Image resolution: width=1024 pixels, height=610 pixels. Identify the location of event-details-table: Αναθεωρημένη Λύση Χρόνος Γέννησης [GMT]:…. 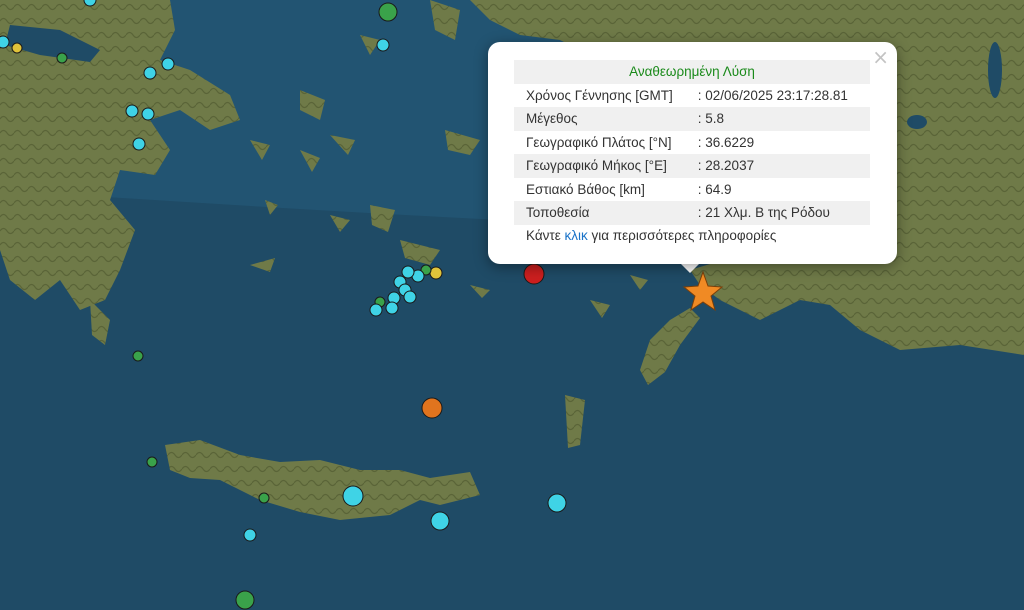
(692, 142).